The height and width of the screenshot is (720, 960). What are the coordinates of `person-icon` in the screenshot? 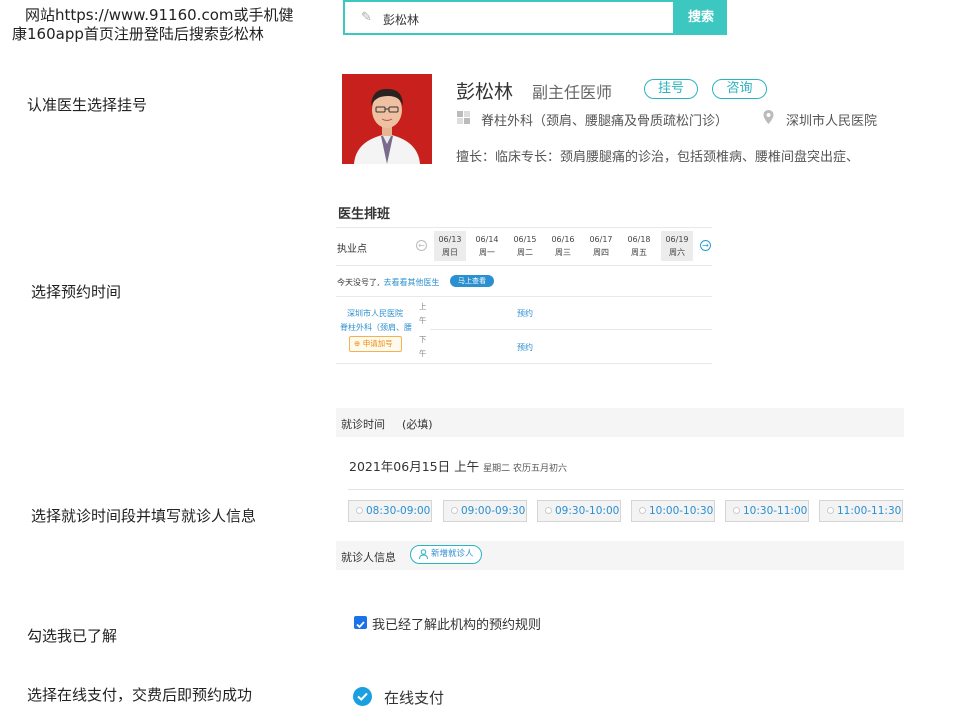 It's located at (423, 554).